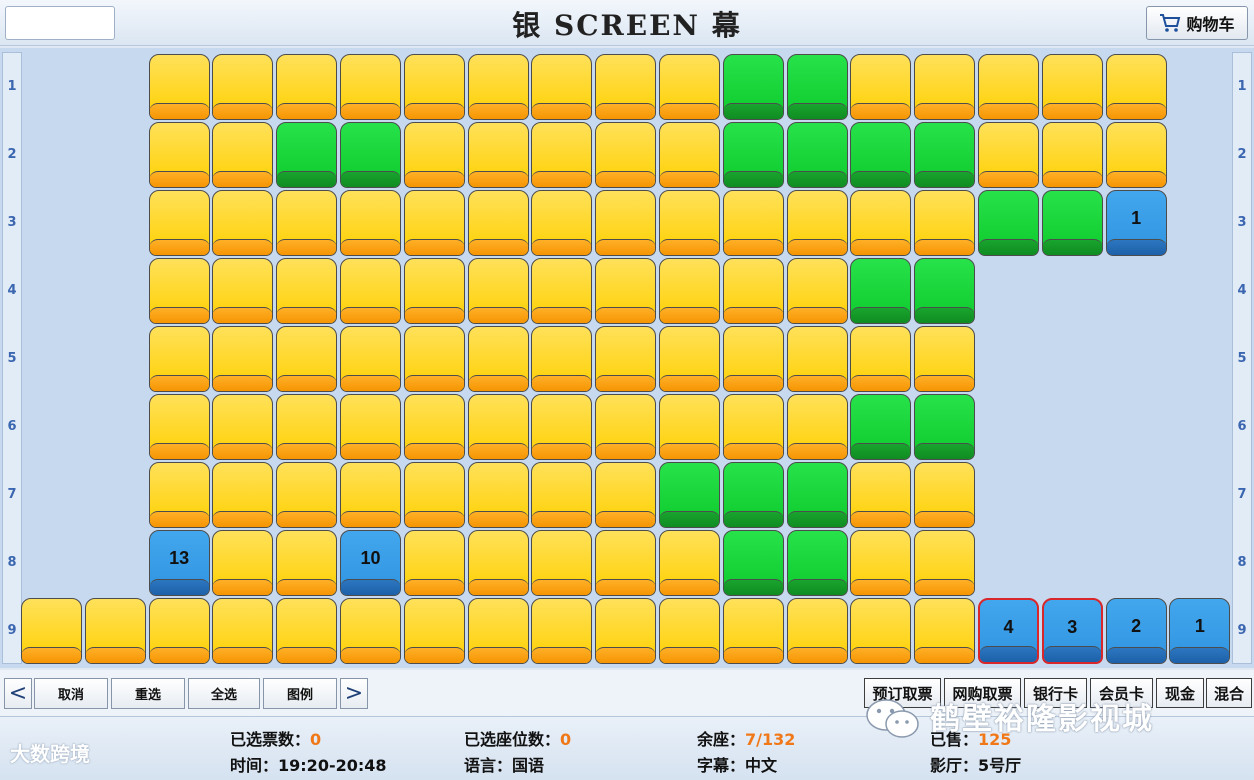 The image size is (1254, 780). Describe the element at coordinates (1072, 631) in the screenshot. I see `seat-9-16: 3` at that location.